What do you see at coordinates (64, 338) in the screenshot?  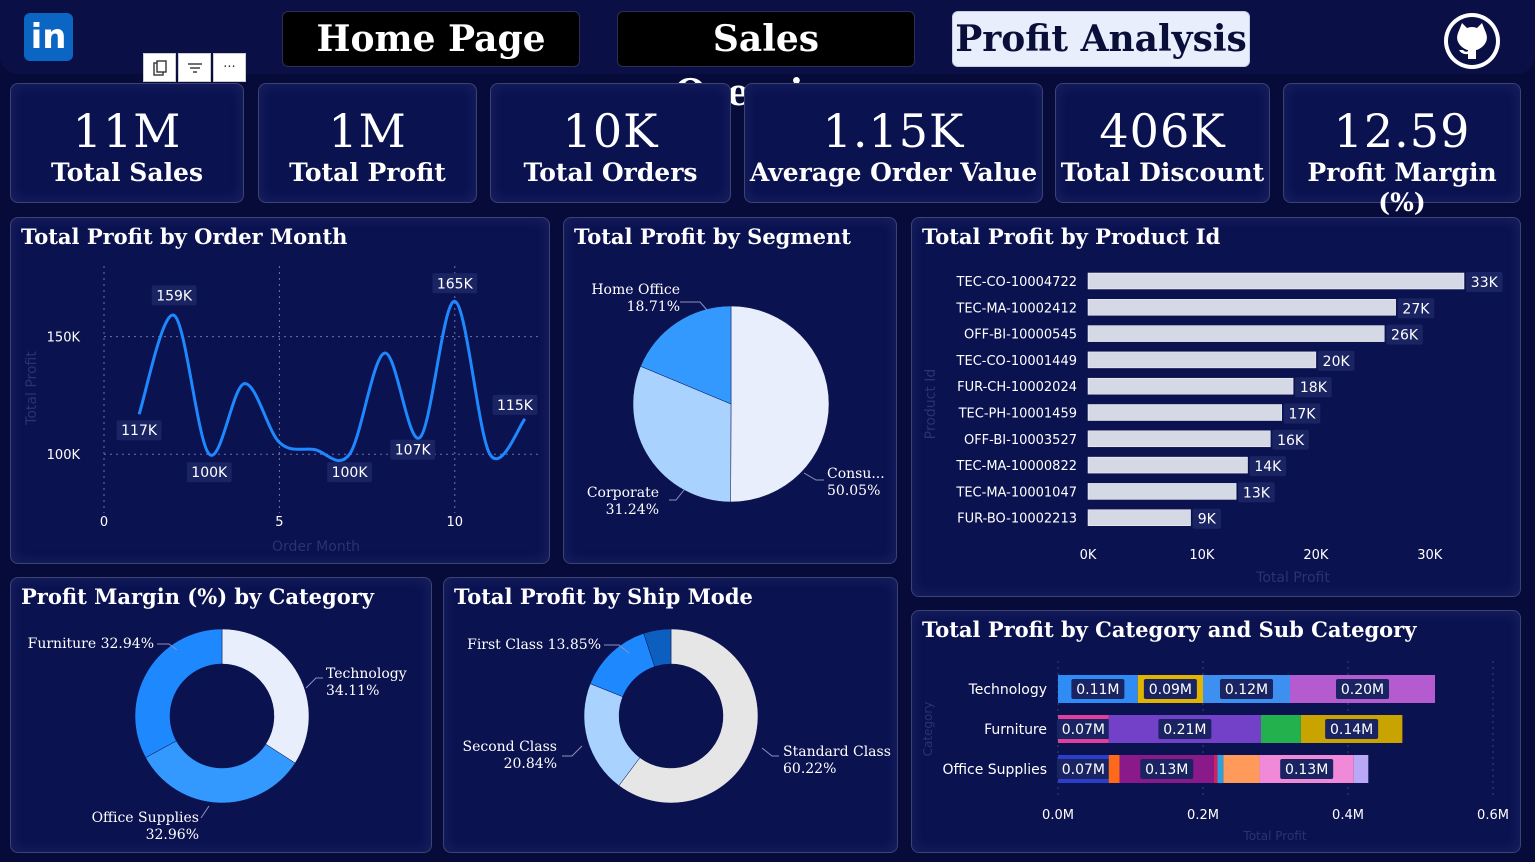 I see `y-tick-label: 150K` at bounding box center [64, 338].